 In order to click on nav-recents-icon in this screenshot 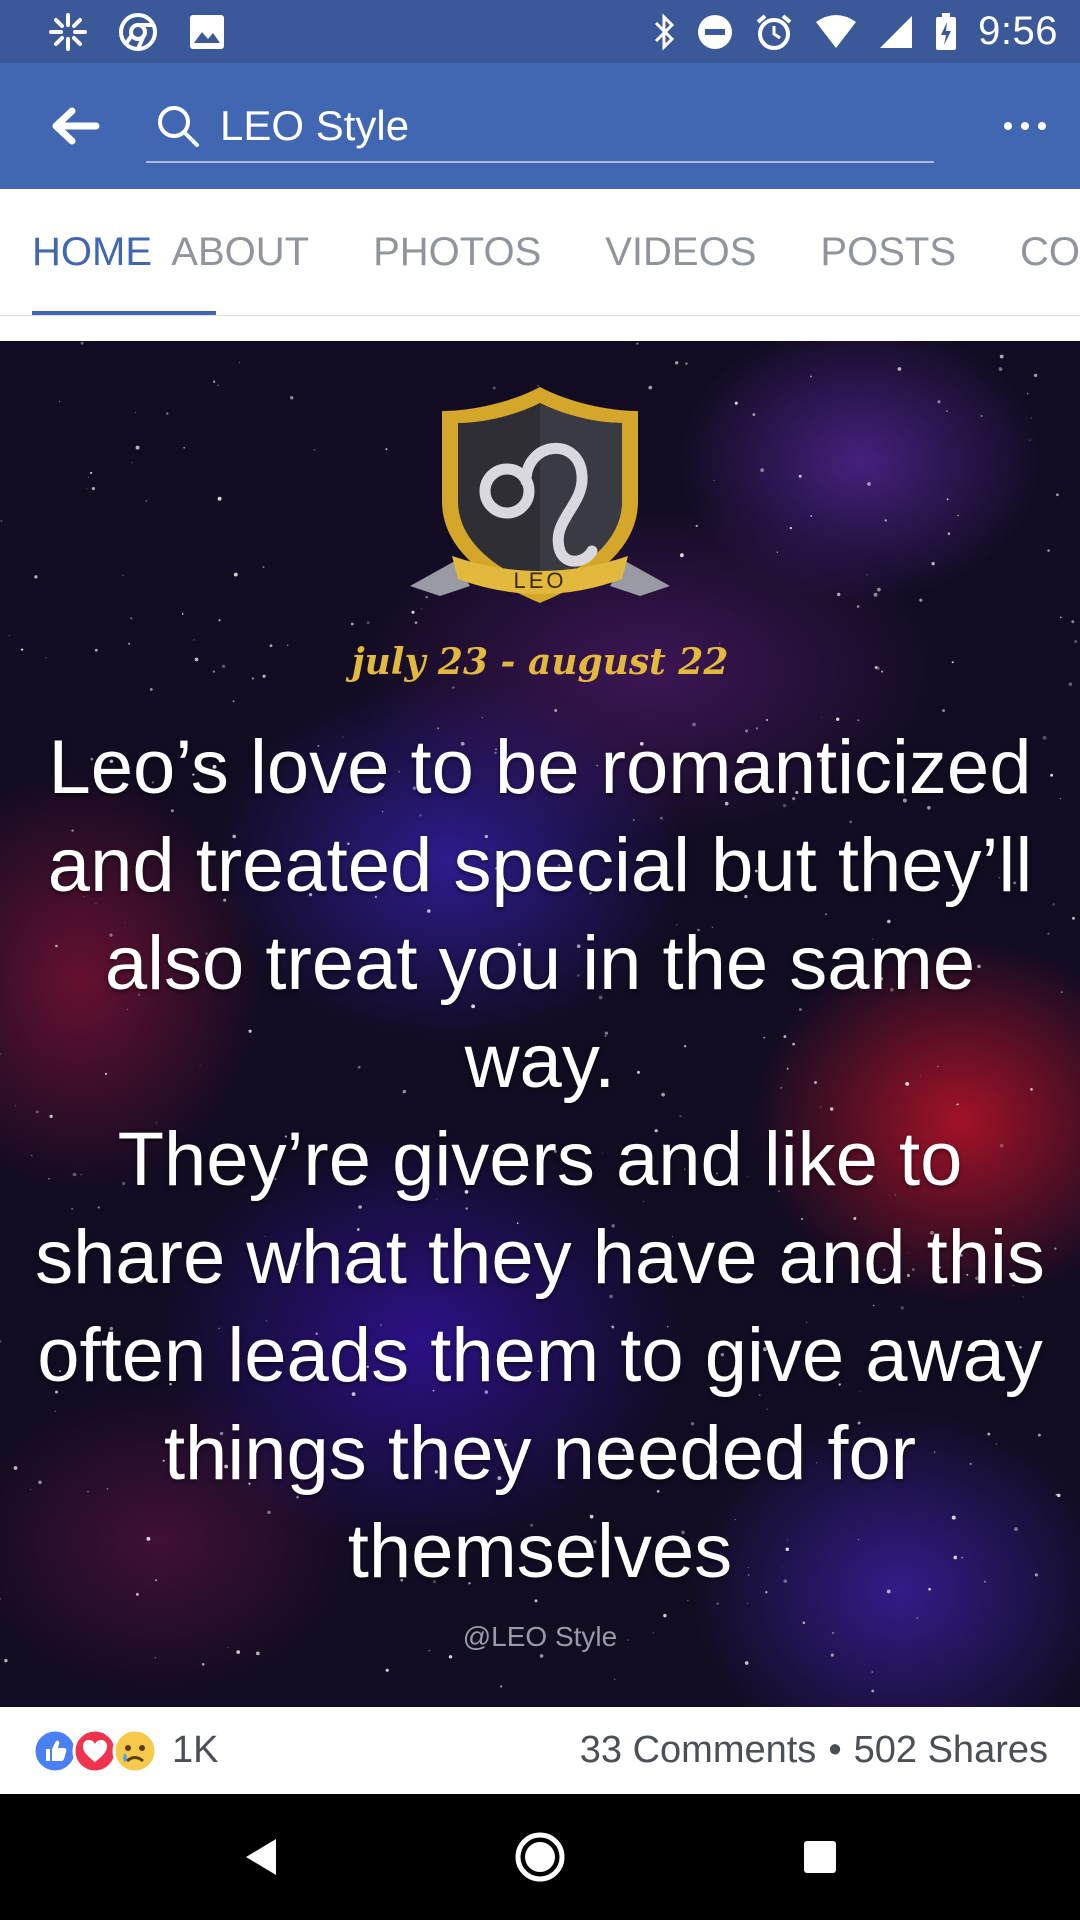, I will do `click(820, 1857)`.